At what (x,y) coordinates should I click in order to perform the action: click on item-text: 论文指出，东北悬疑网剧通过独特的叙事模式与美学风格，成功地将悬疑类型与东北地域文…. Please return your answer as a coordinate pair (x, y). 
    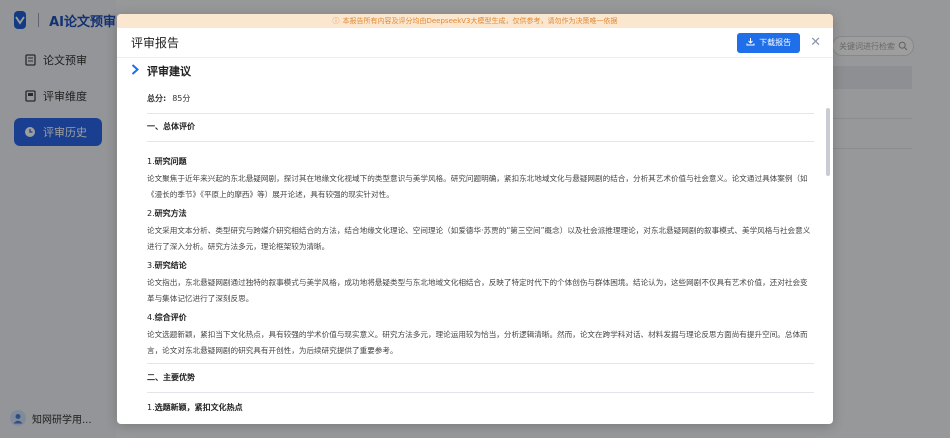
    Looking at the image, I should click on (477, 290).